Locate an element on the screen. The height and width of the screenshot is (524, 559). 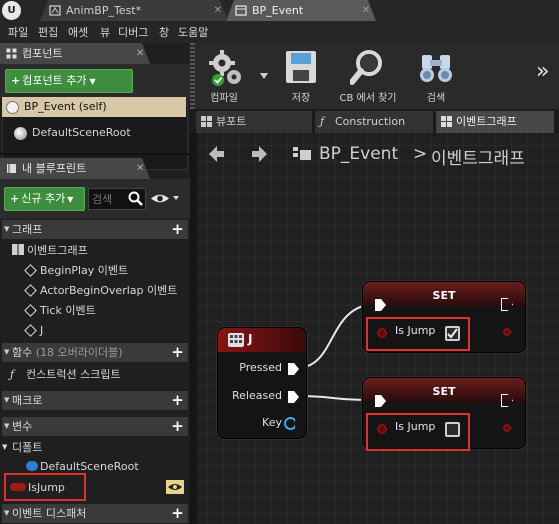
component-self-label: BP_Event (self) is located at coordinates (65, 106).